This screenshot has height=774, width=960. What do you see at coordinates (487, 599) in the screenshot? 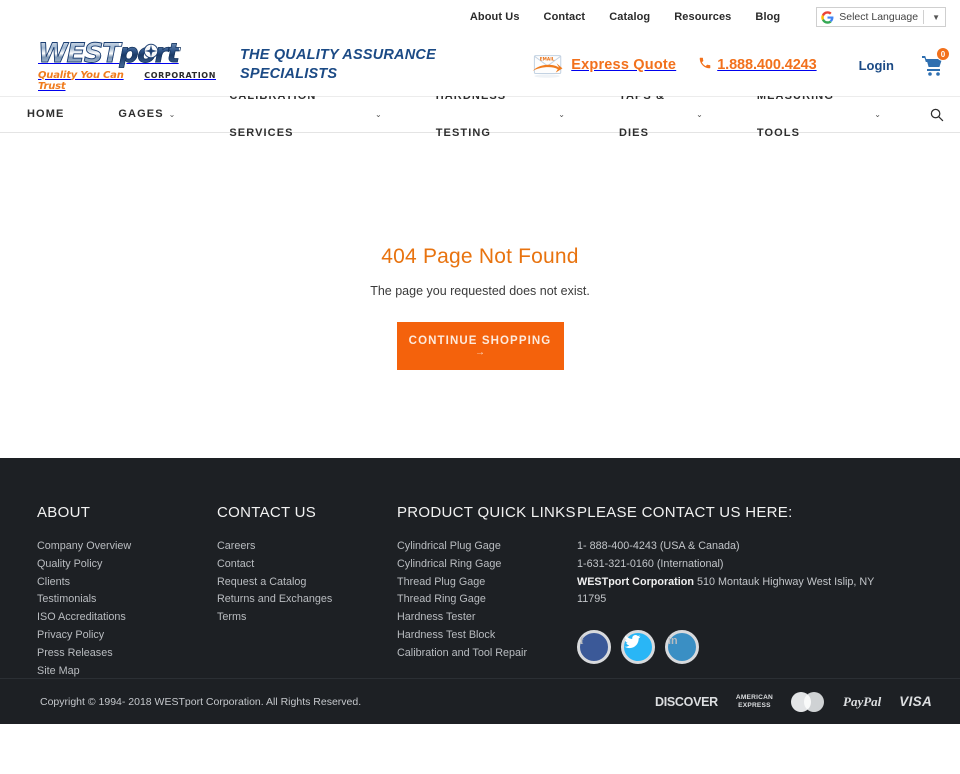
I see `footer-link-thread-ring-gage: Thread Ring Gage` at bounding box center [487, 599].